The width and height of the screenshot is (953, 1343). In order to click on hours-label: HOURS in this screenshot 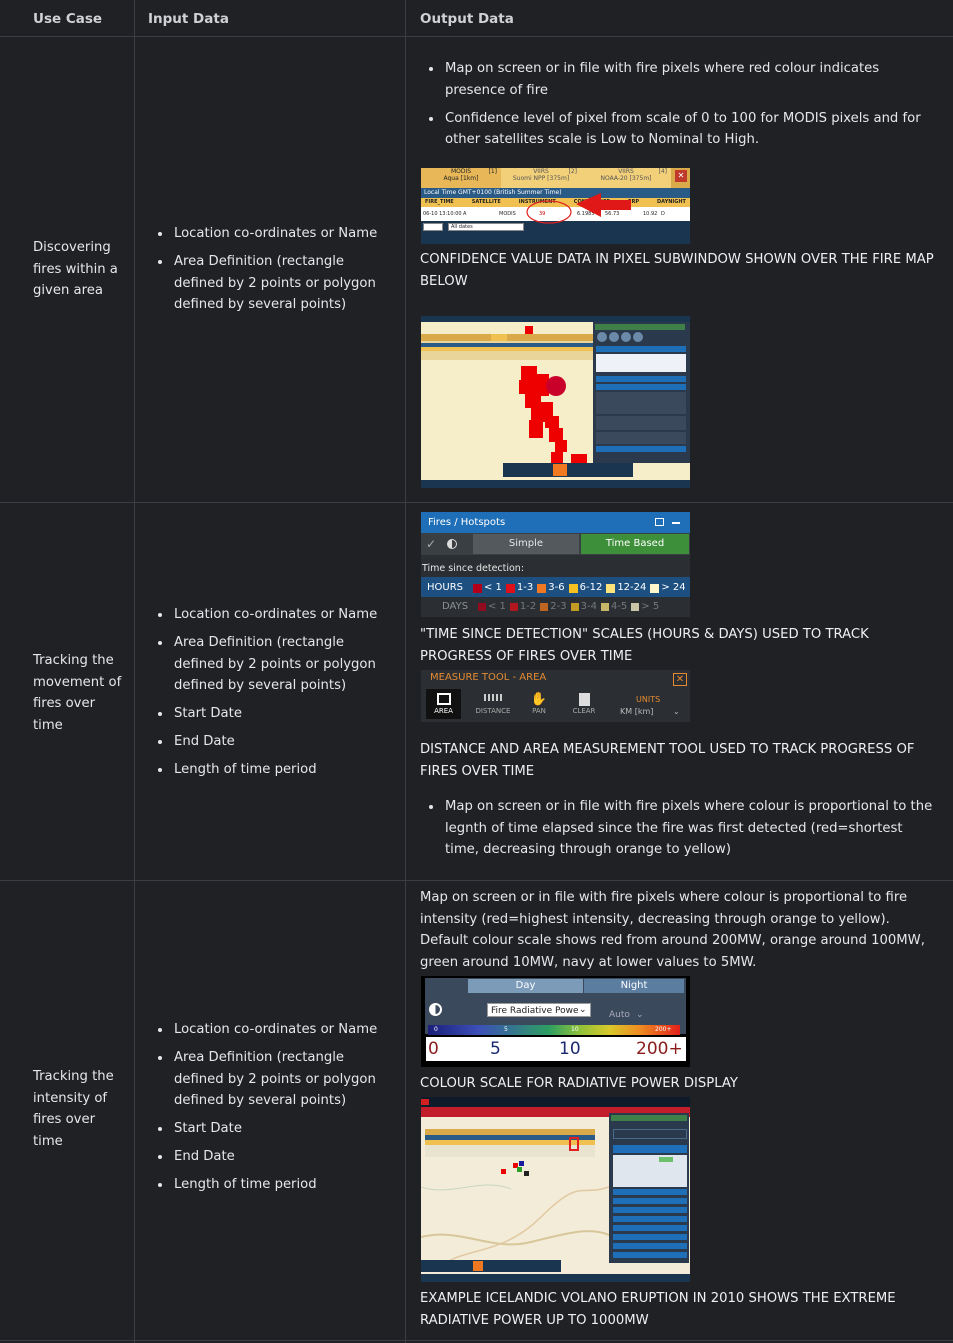, I will do `click(445, 587)`.